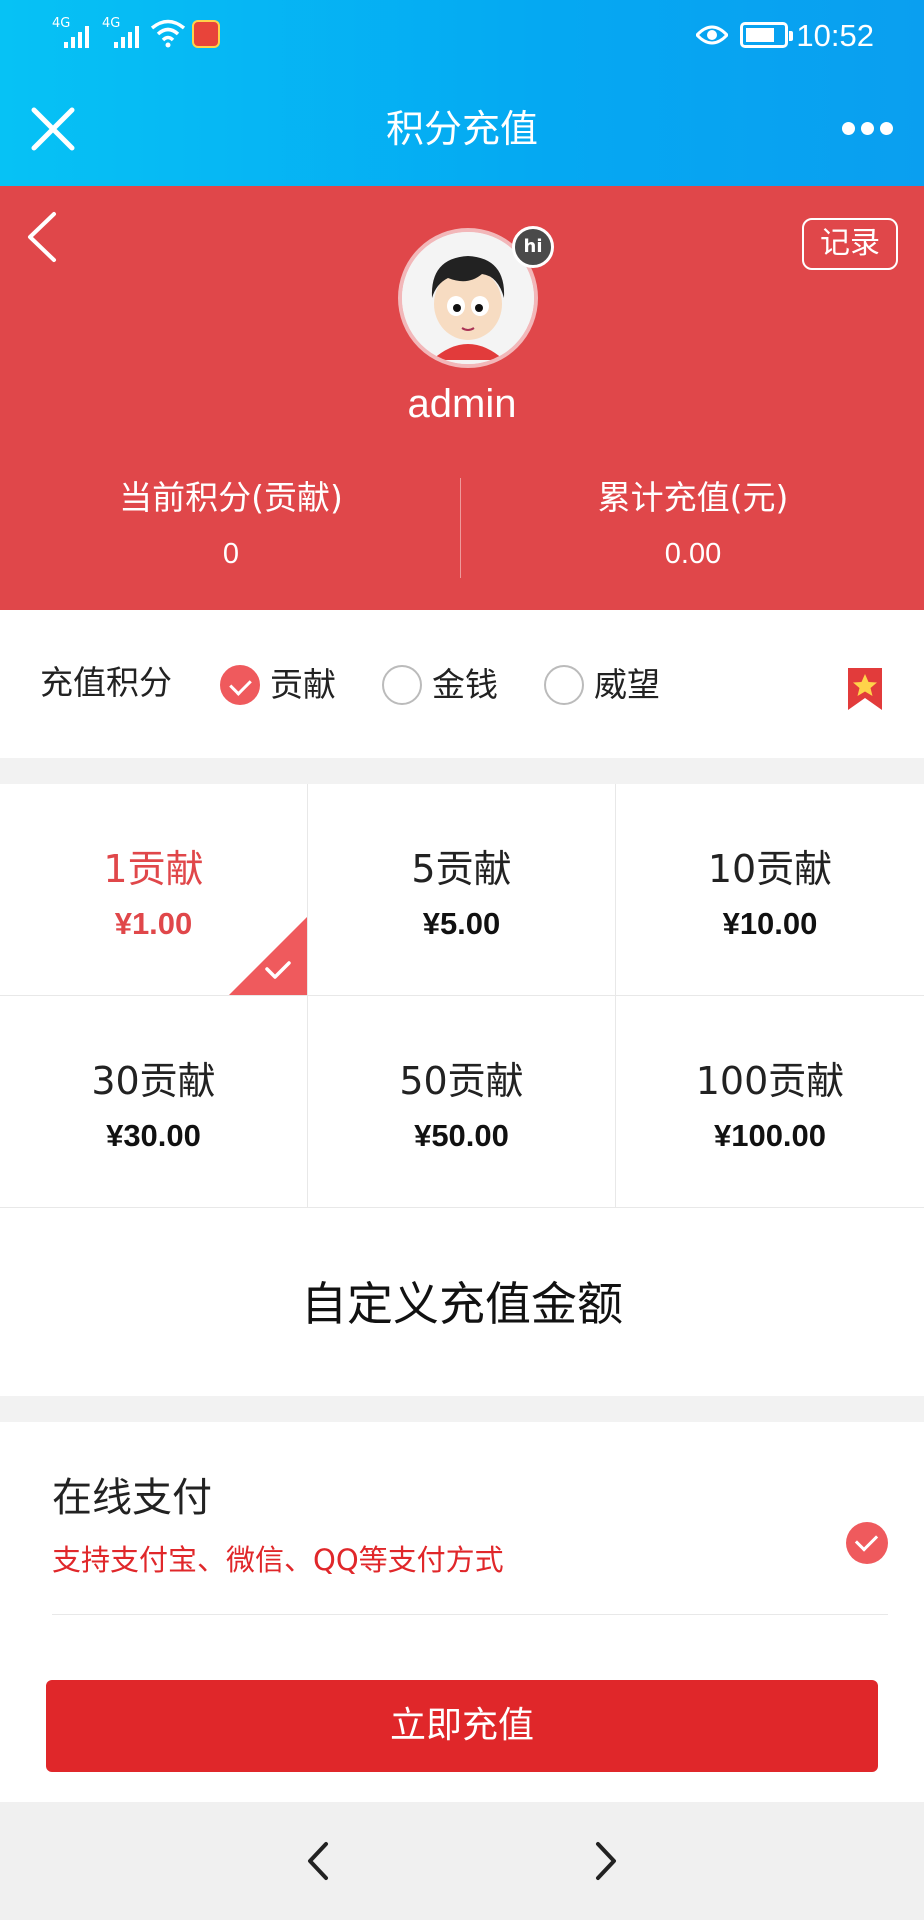 The width and height of the screenshot is (924, 1920). Describe the element at coordinates (712, 35) in the screenshot. I see `eye-icon` at that location.